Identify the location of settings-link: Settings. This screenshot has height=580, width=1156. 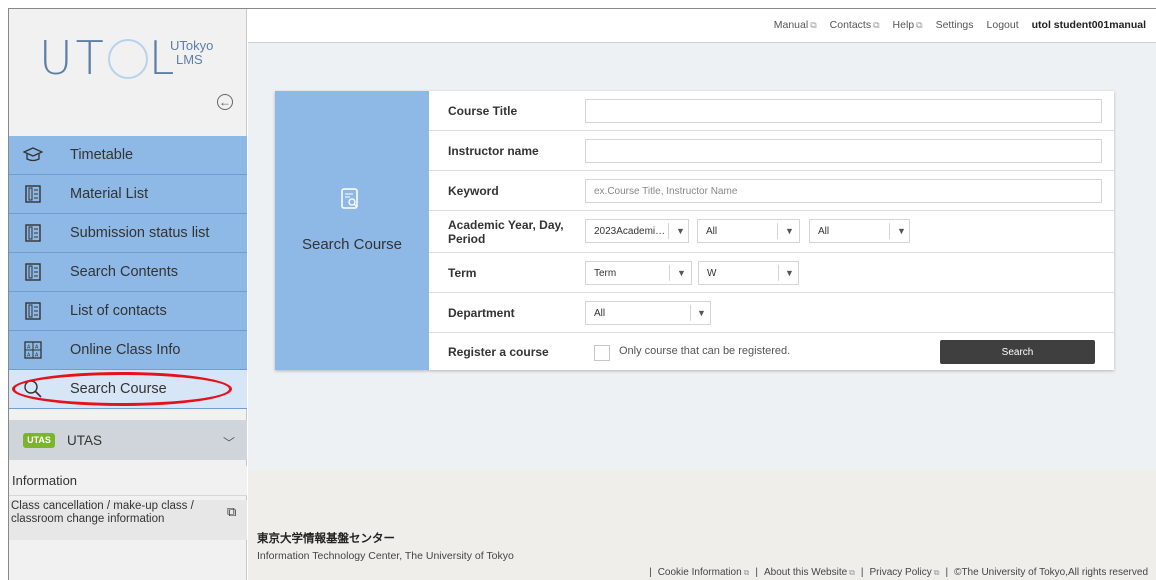
(955, 25).